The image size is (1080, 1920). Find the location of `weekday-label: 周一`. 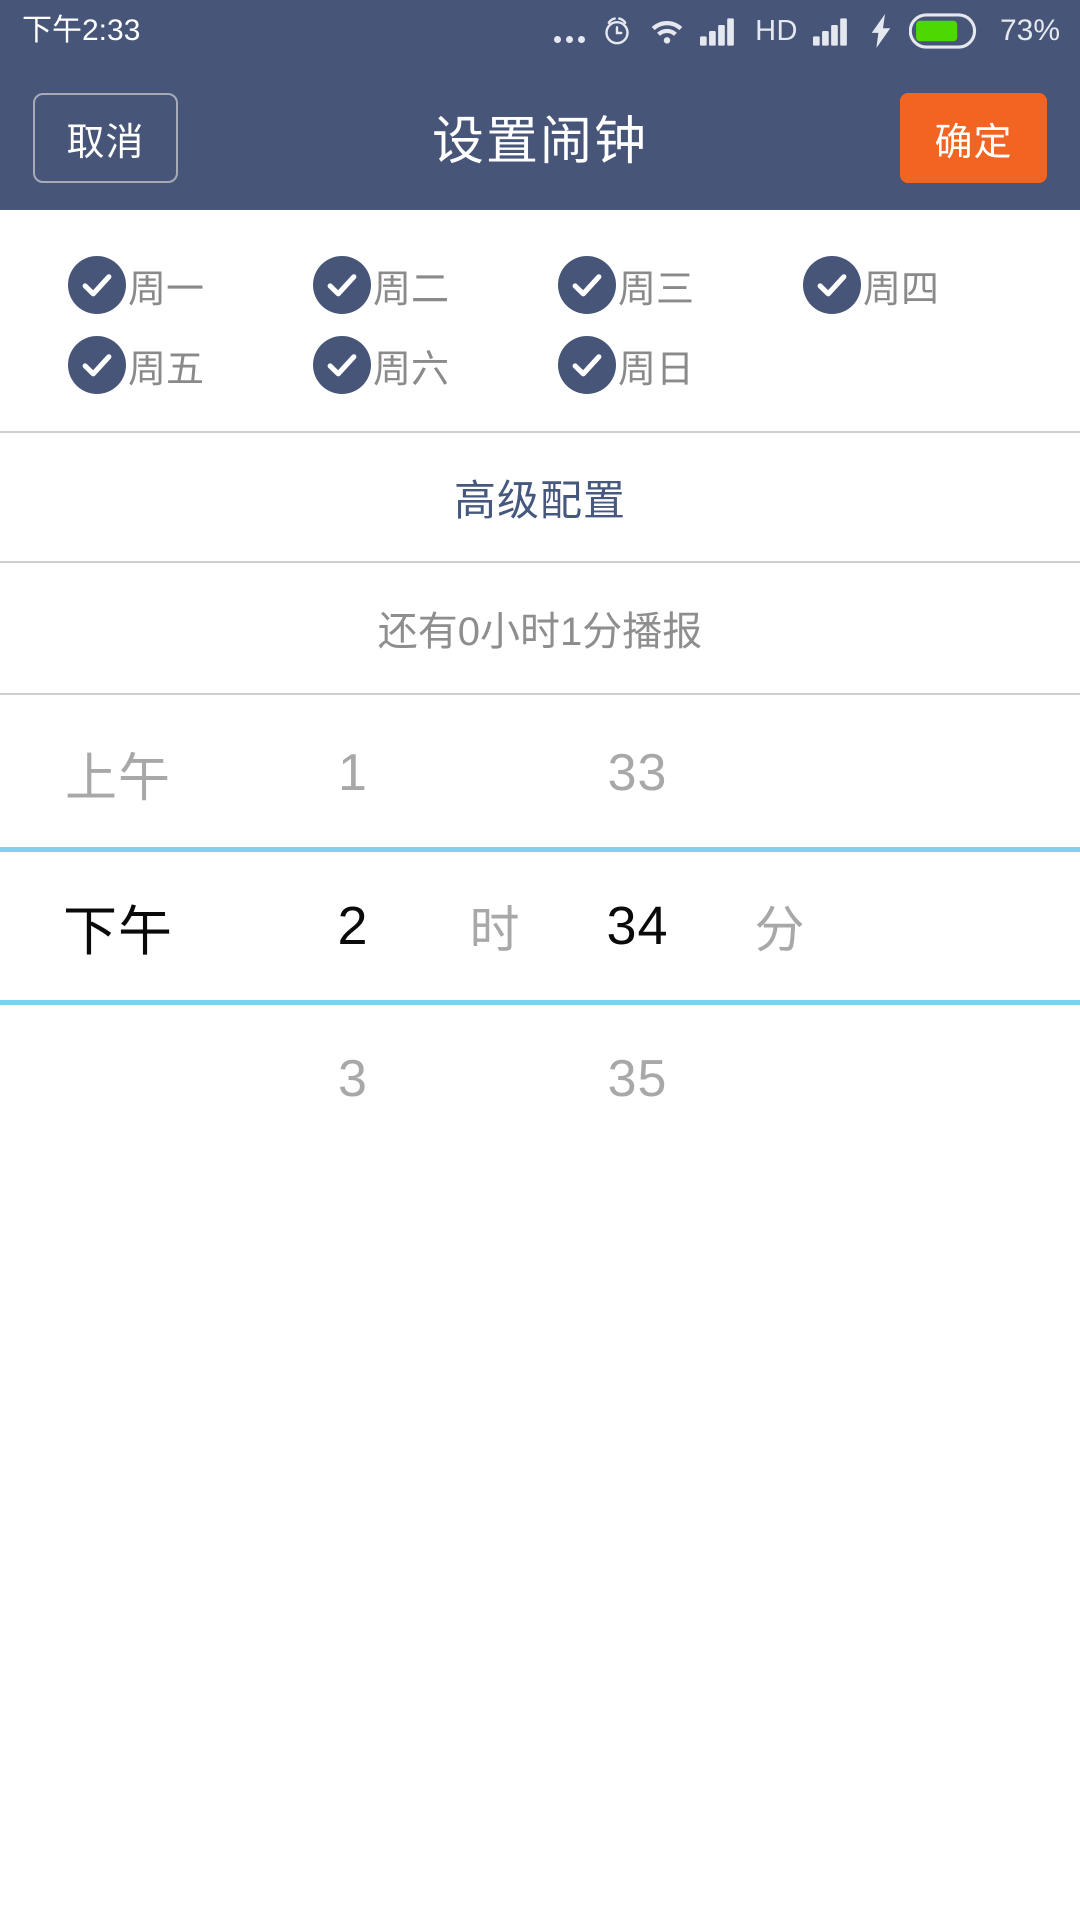

weekday-label: 周一 is located at coordinates (166, 289).